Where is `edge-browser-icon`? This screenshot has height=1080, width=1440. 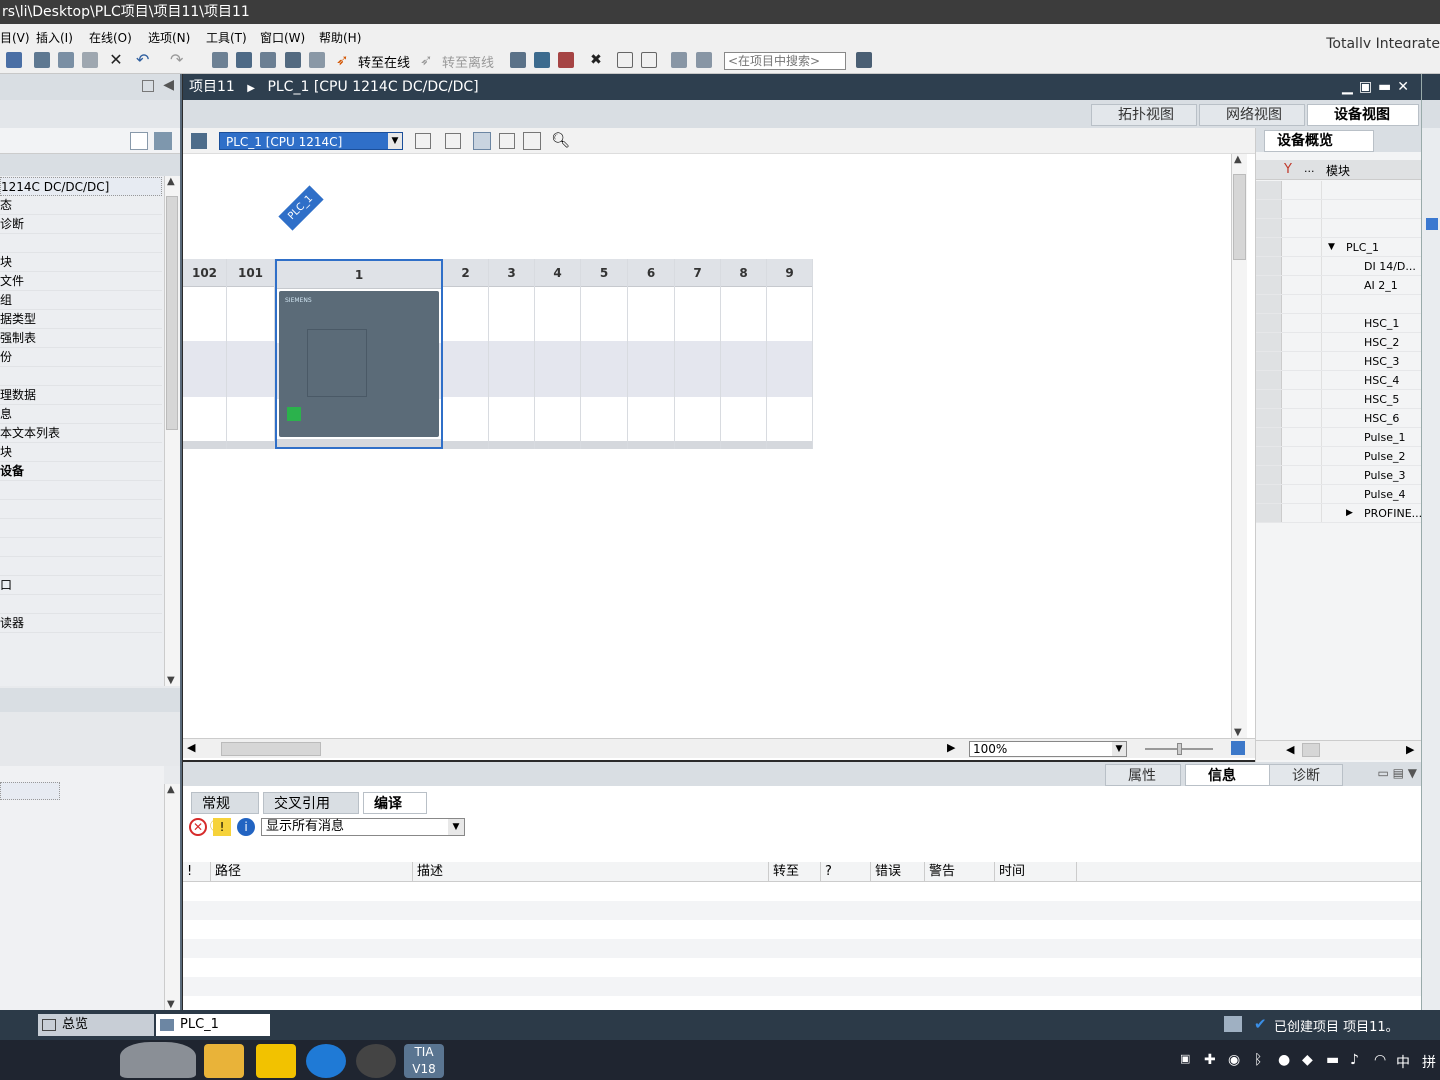 edge-browser-icon is located at coordinates (326, 1061).